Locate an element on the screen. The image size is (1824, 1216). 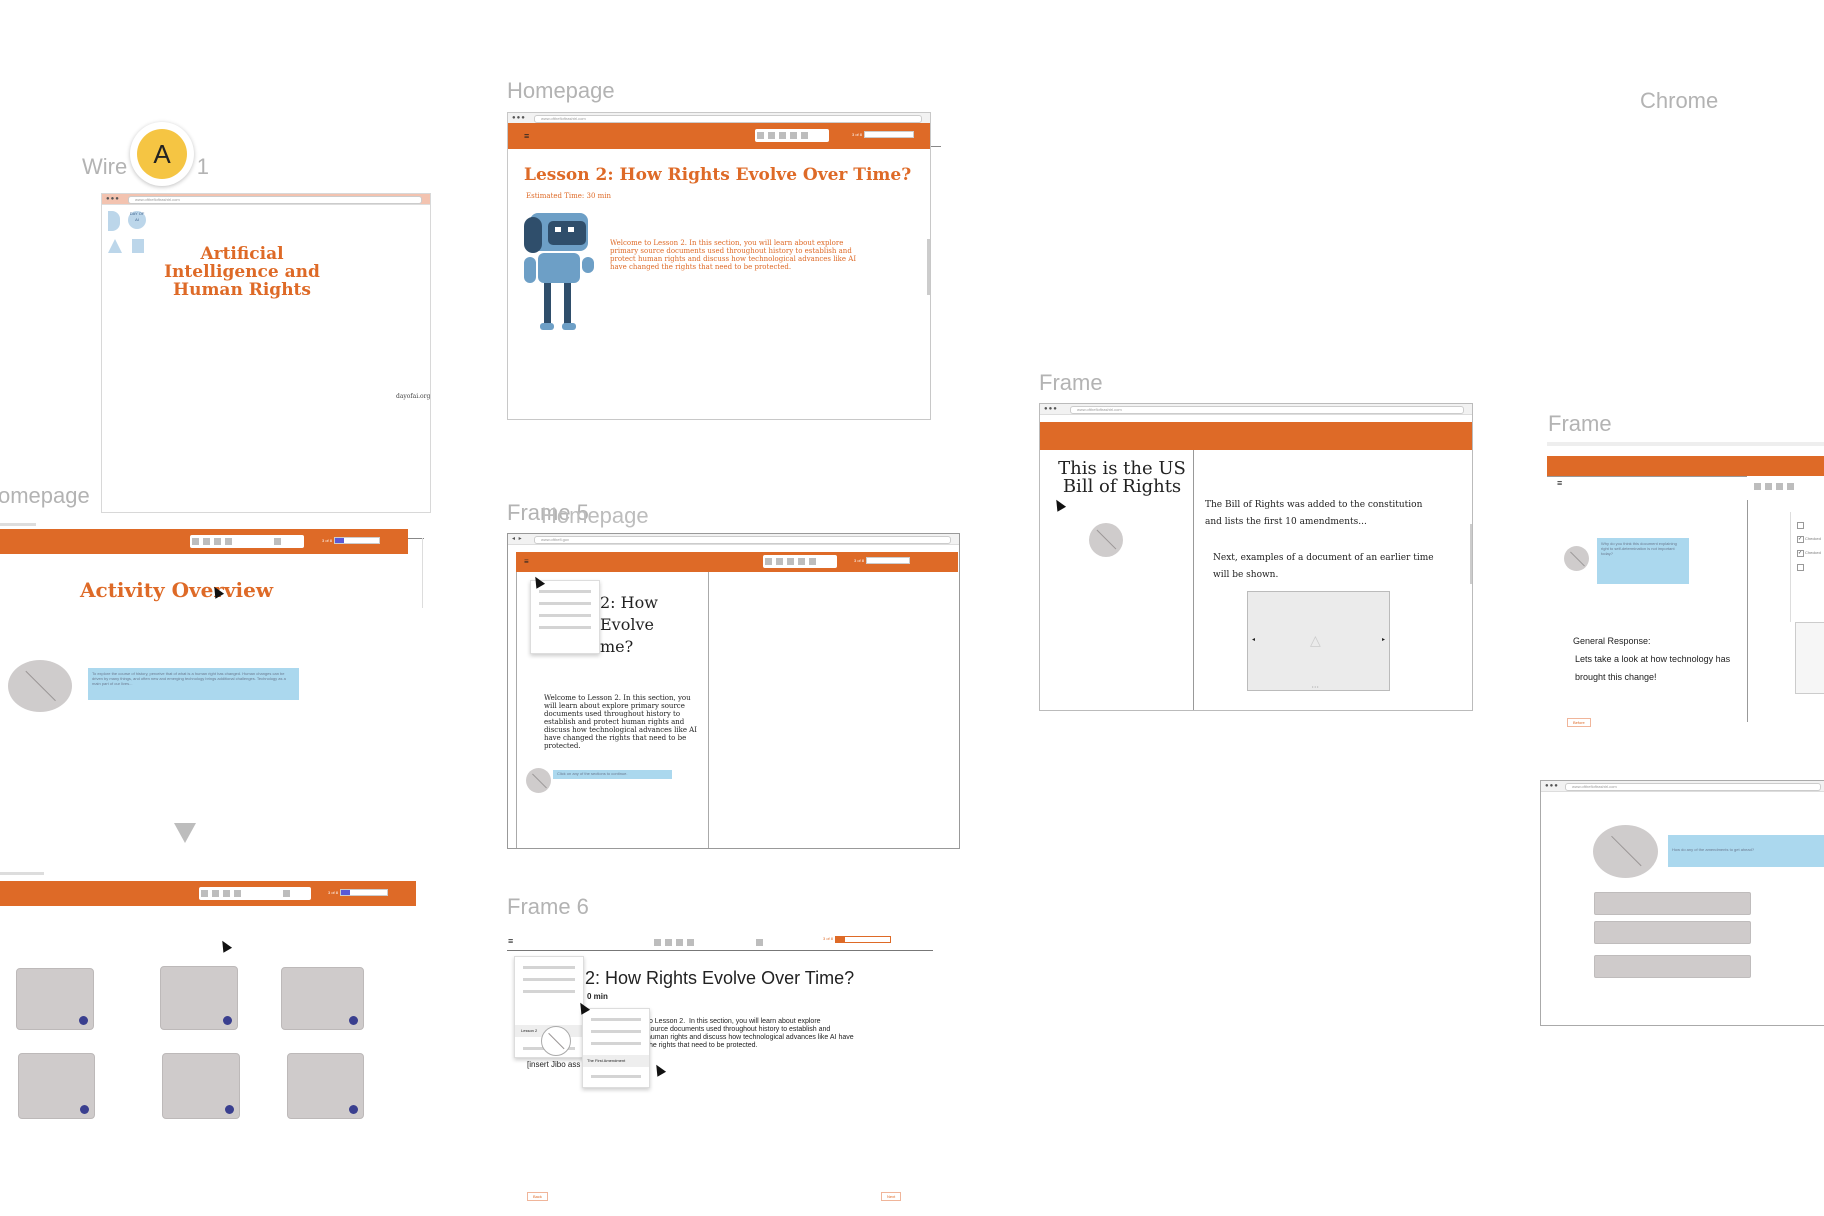
frame-label-frame6: Frame 6 is located at coordinates (548, 907).